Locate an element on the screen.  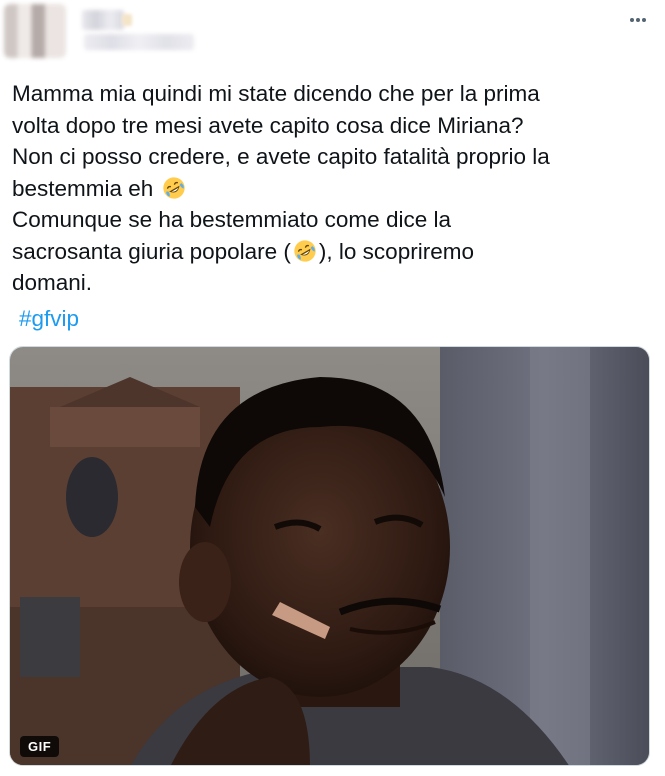
tweet-line-with-emoji: bestemmia eh is located at coordinates (332, 189).